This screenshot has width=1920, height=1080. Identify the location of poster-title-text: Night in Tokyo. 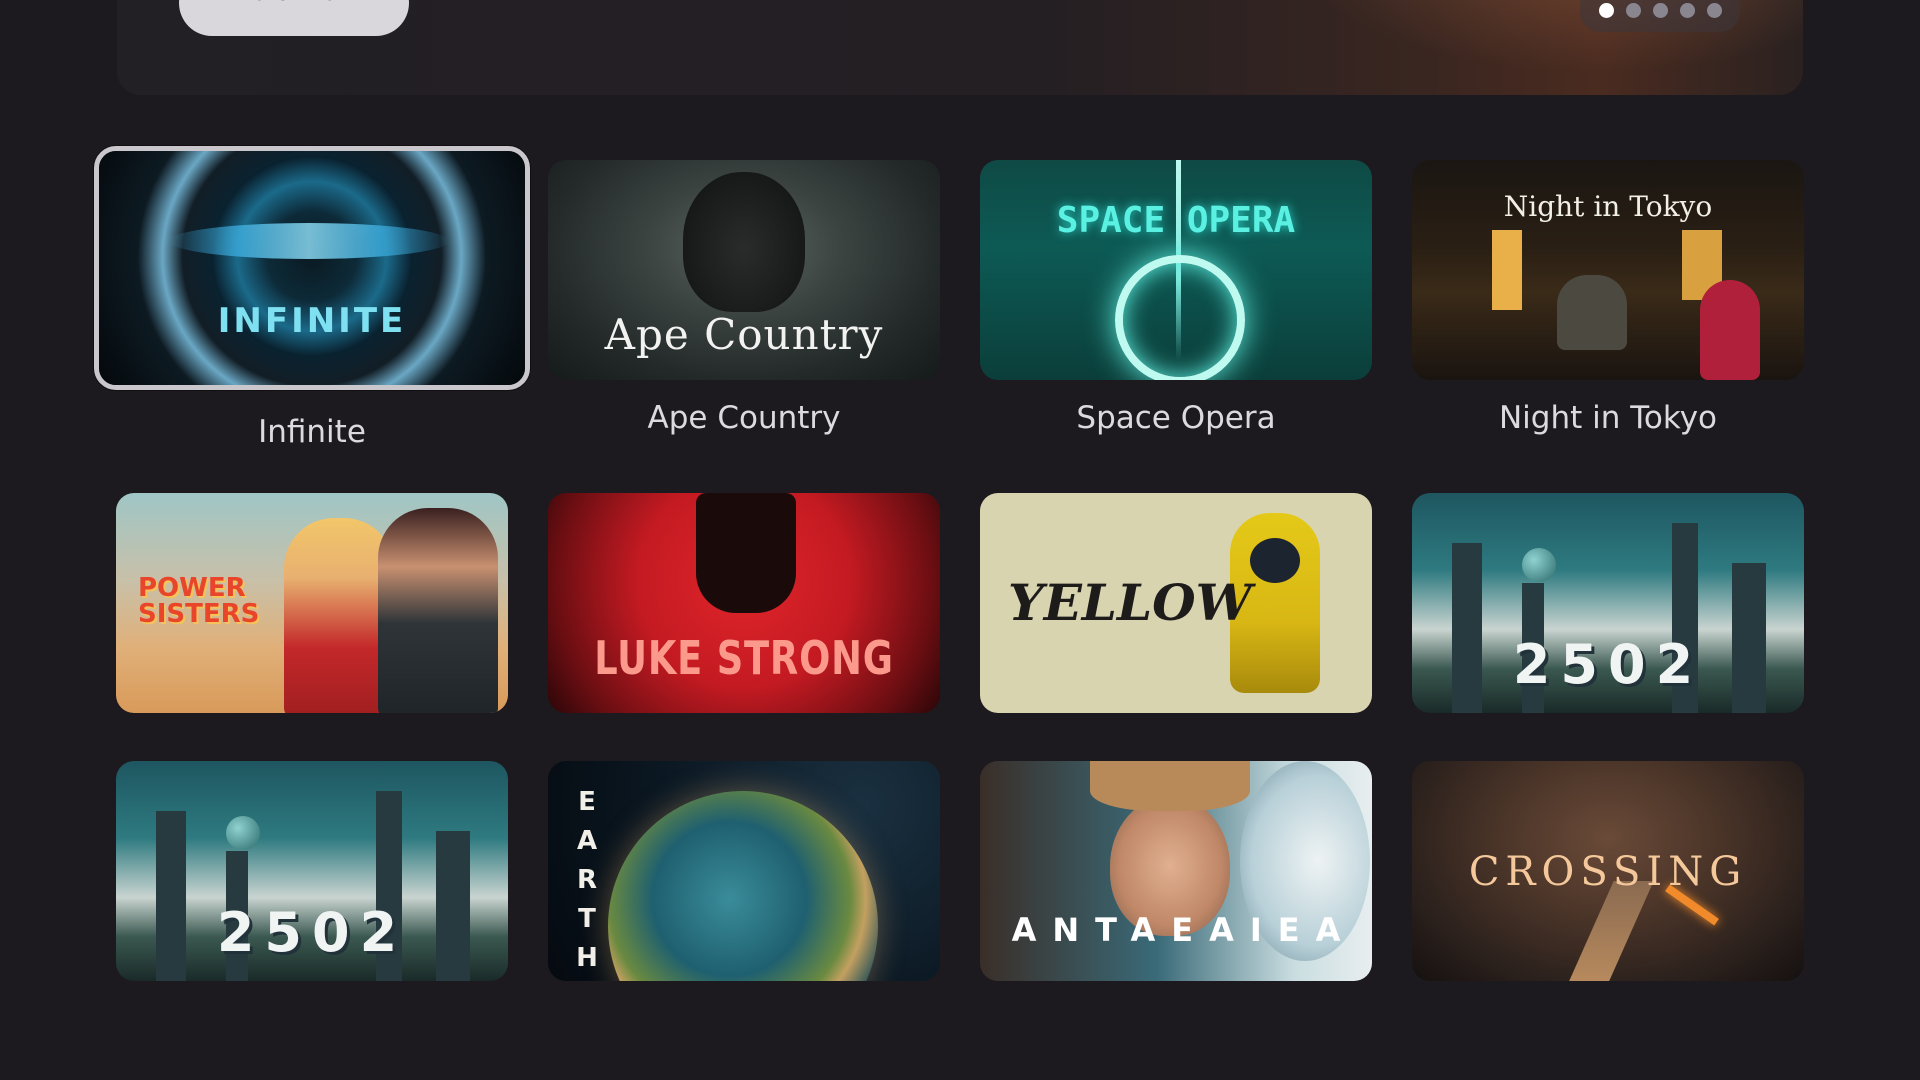
(1608, 206).